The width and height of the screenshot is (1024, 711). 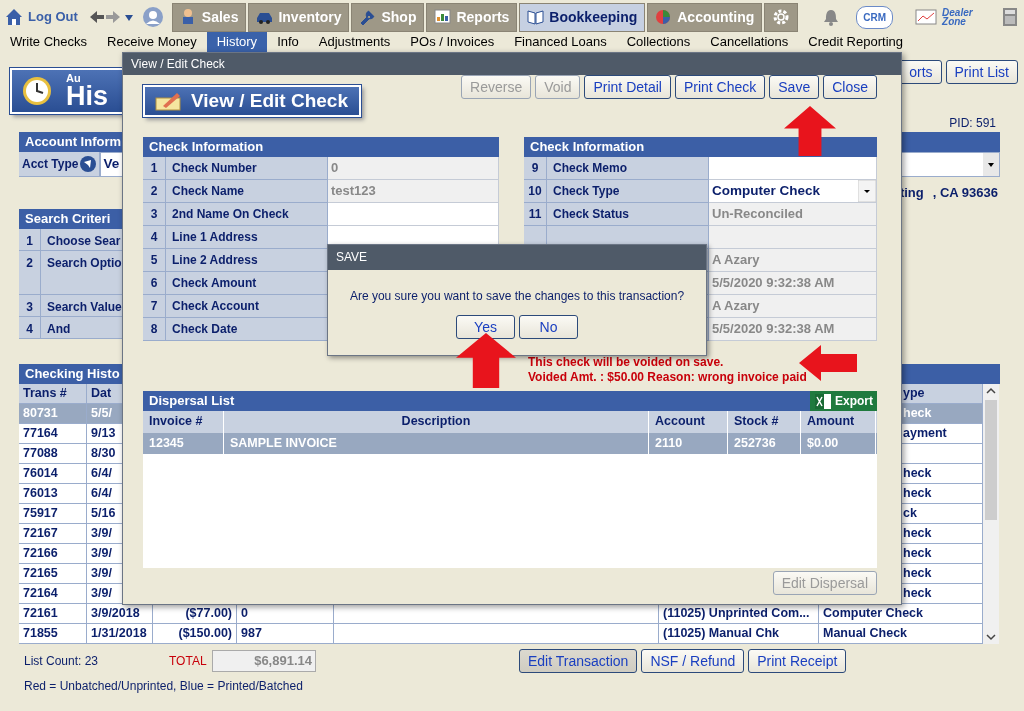 I want to click on table-cell: 0, so click(x=285, y=614).